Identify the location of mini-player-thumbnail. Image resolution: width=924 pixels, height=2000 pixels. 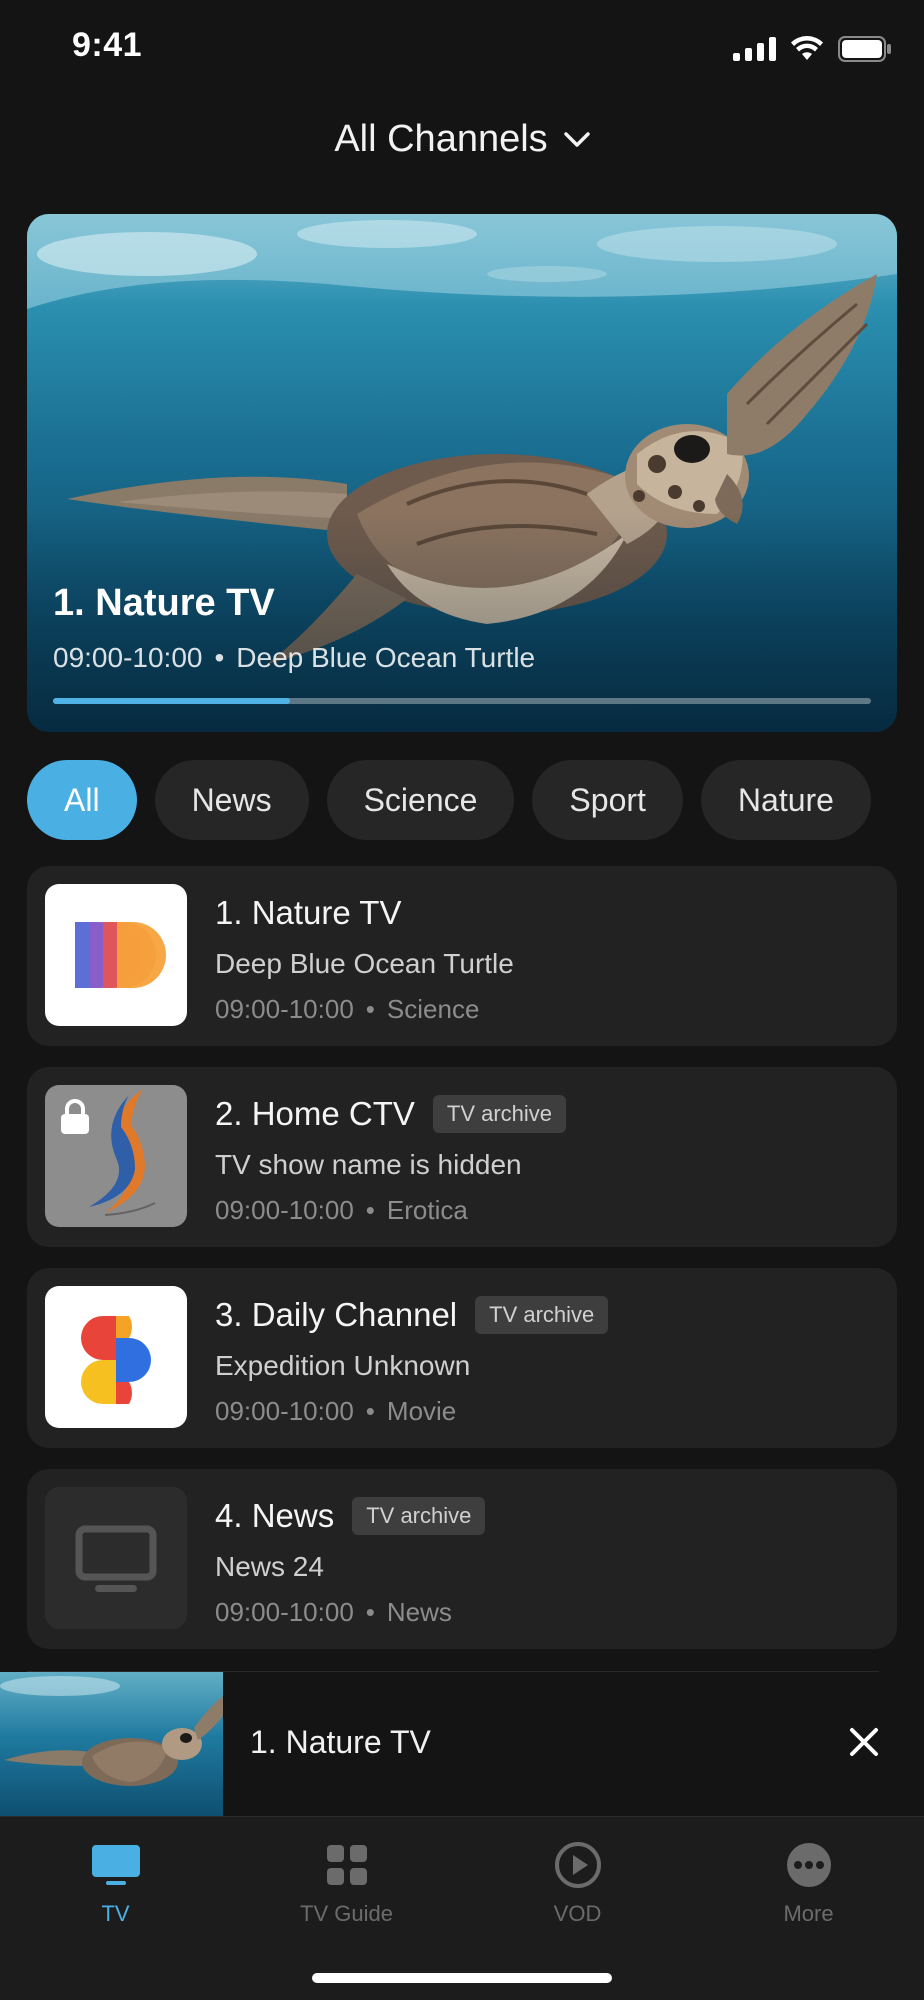
(111, 1744).